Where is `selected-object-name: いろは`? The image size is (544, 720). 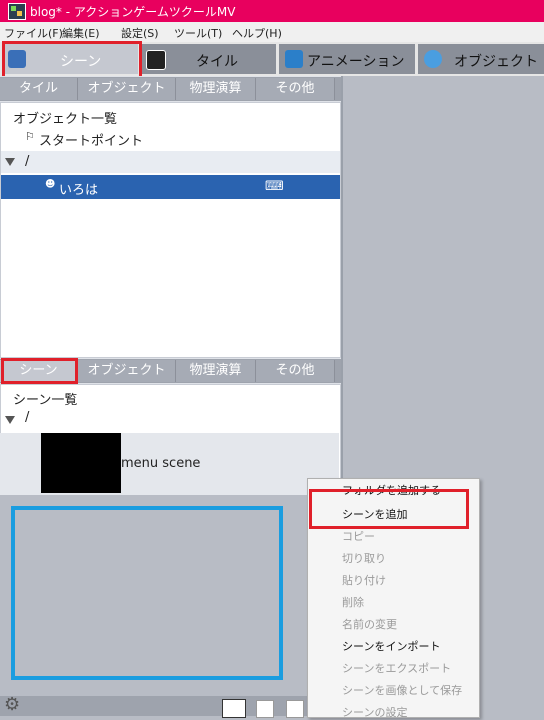 selected-object-name: いろは is located at coordinates (79, 190).